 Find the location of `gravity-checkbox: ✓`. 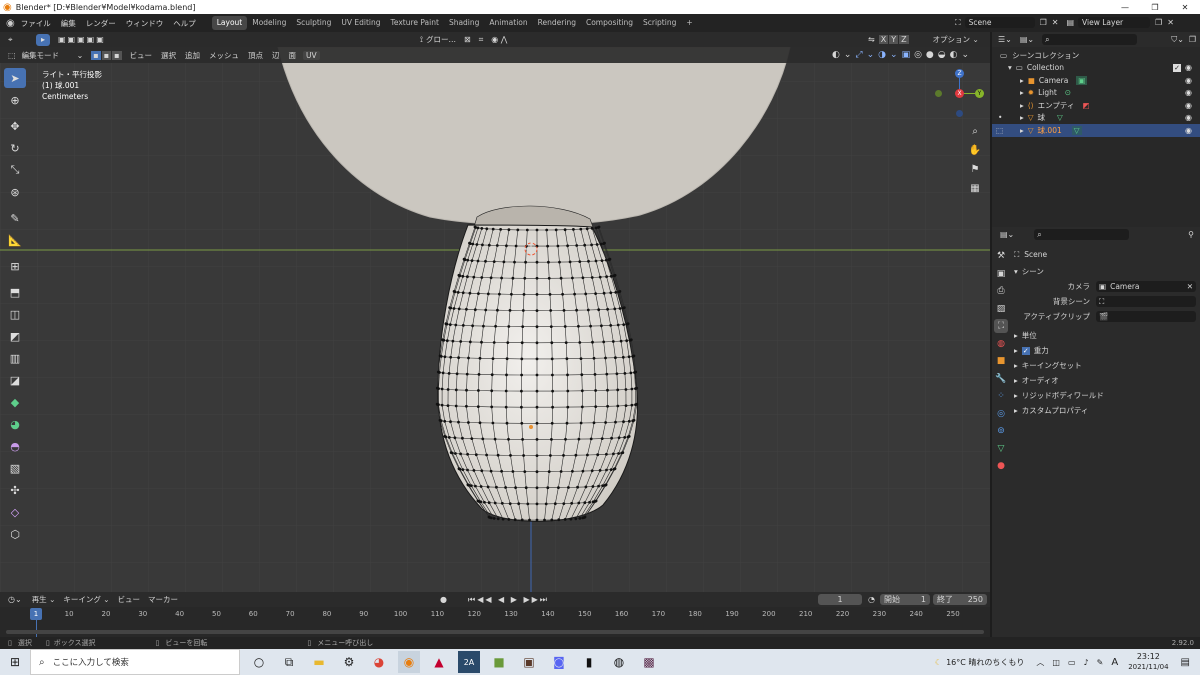

gravity-checkbox: ✓ is located at coordinates (1025, 350).